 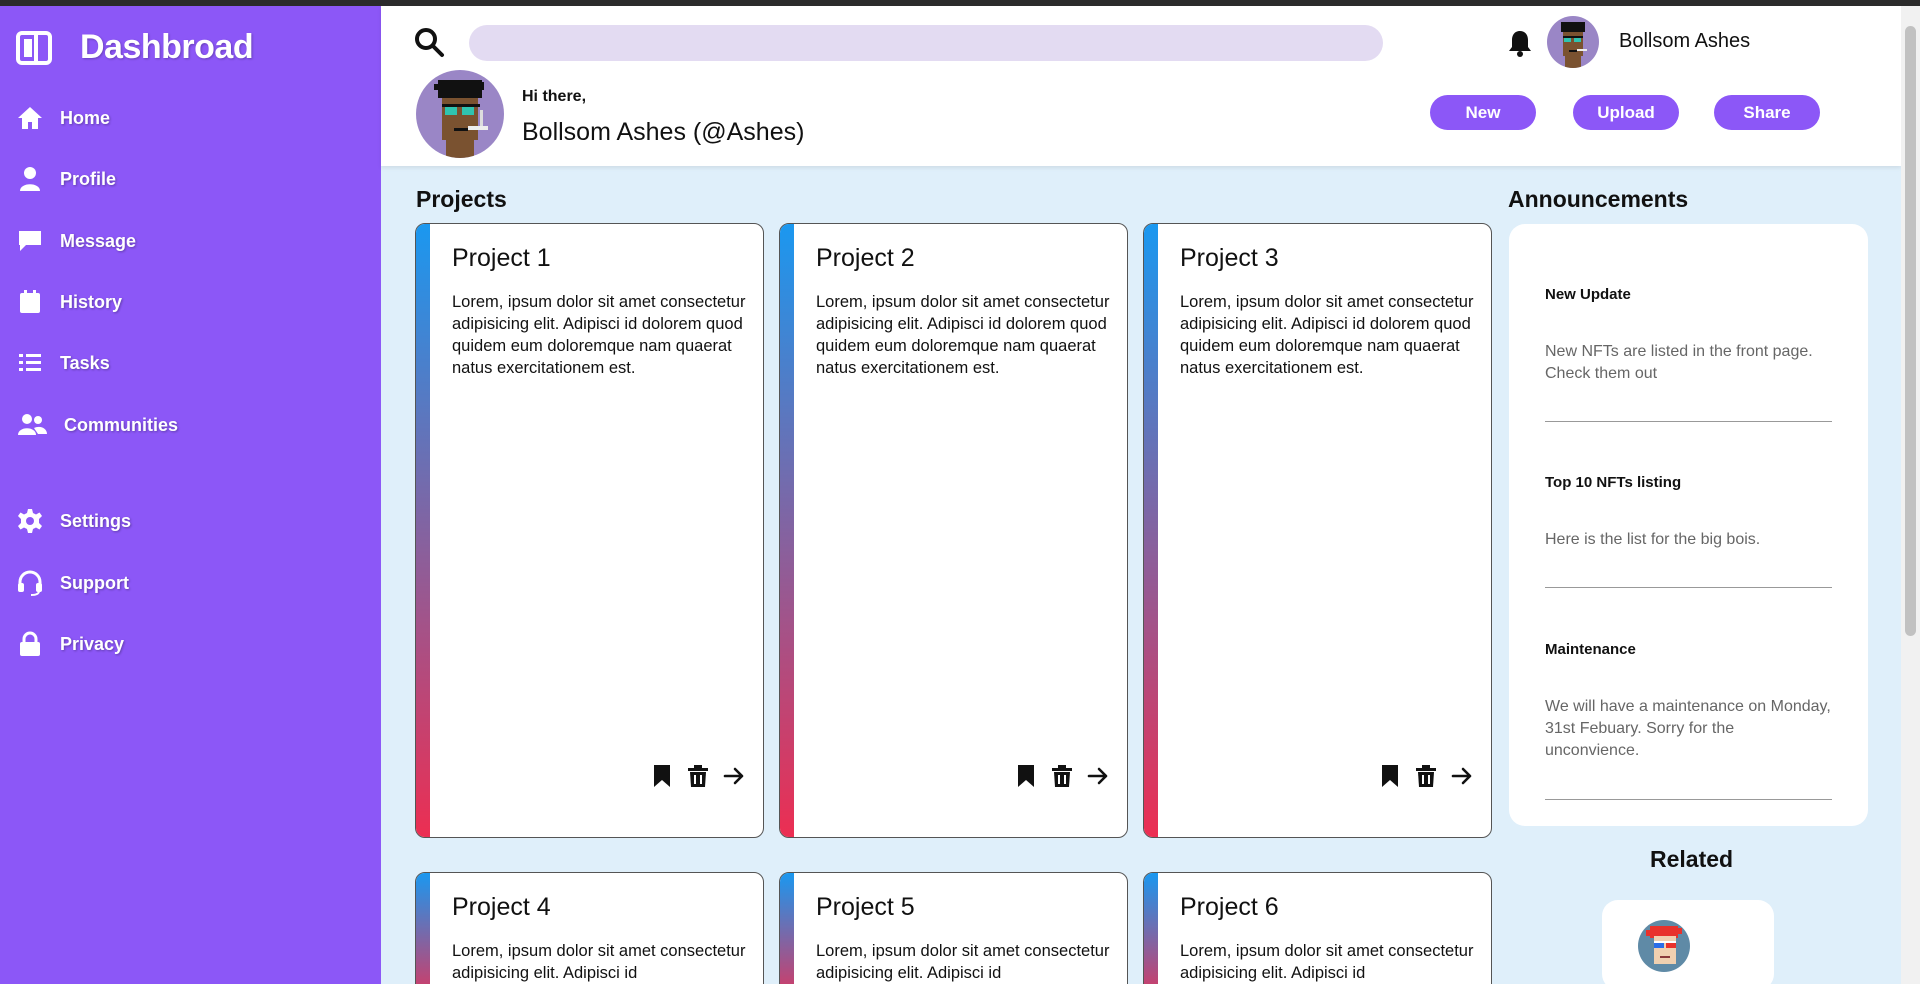 What do you see at coordinates (30, 643) in the screenshot?
I see `lock-icon` at bounding box center [30, 643].